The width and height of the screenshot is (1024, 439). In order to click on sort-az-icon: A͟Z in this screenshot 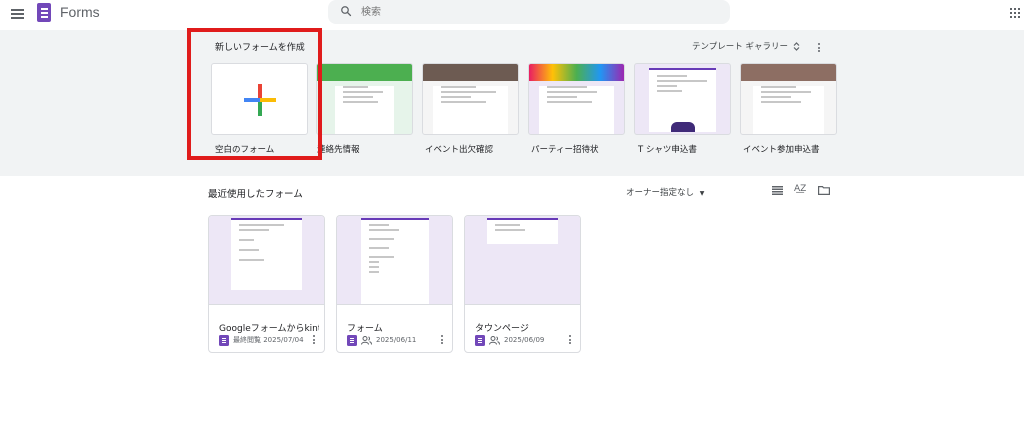, I will do `click(800, 189)`.